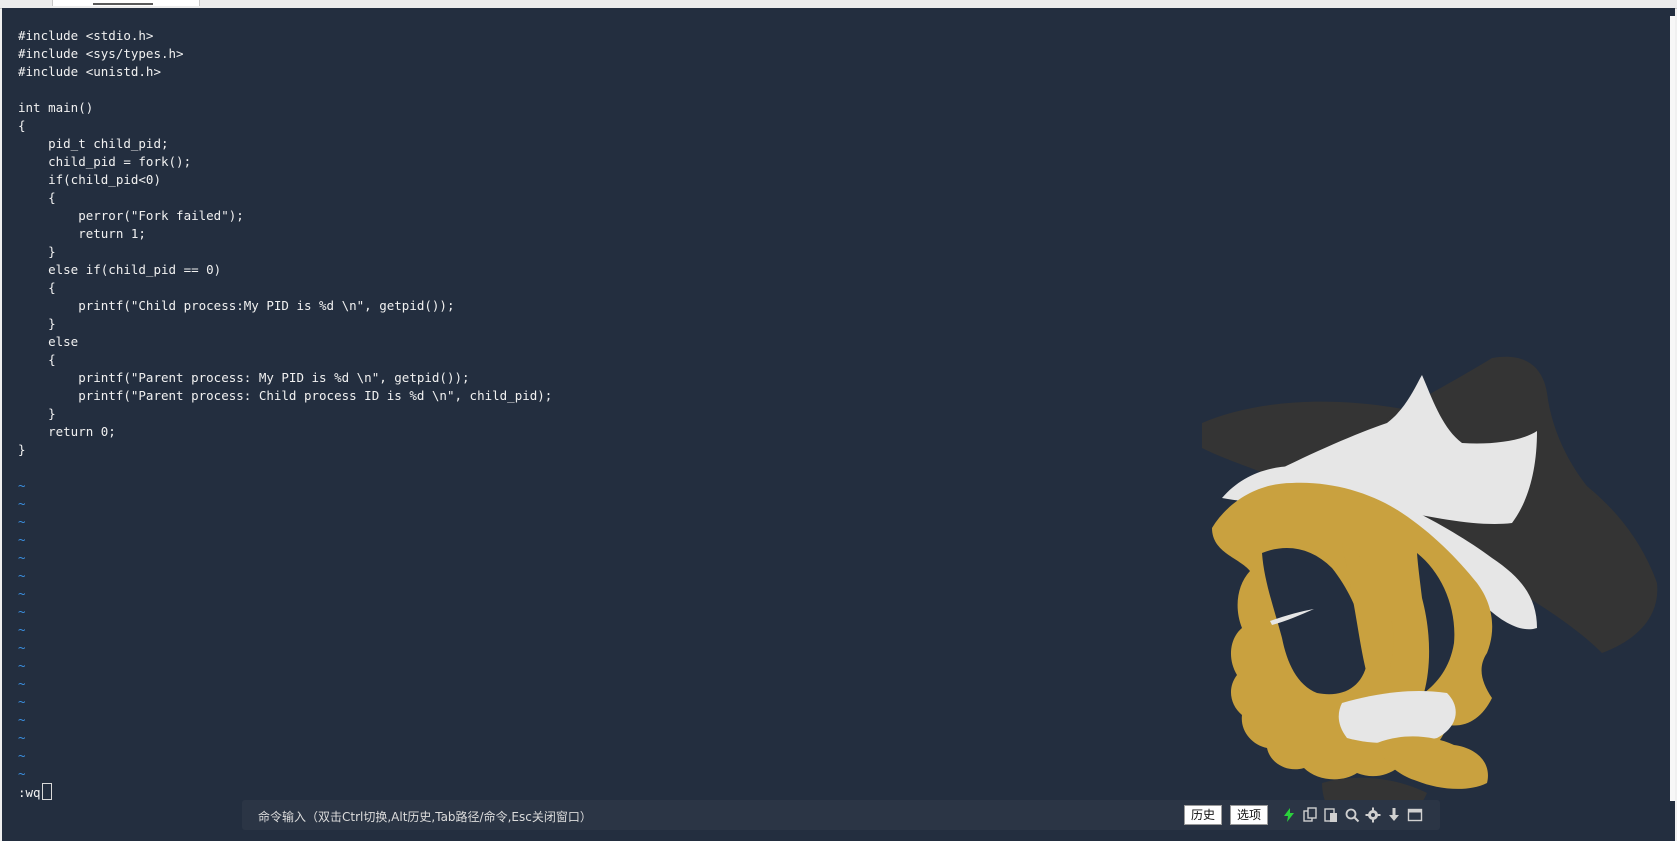 This screenshot has height=841, width=1677. I want to click on copy-icon, so click(1310, 815).